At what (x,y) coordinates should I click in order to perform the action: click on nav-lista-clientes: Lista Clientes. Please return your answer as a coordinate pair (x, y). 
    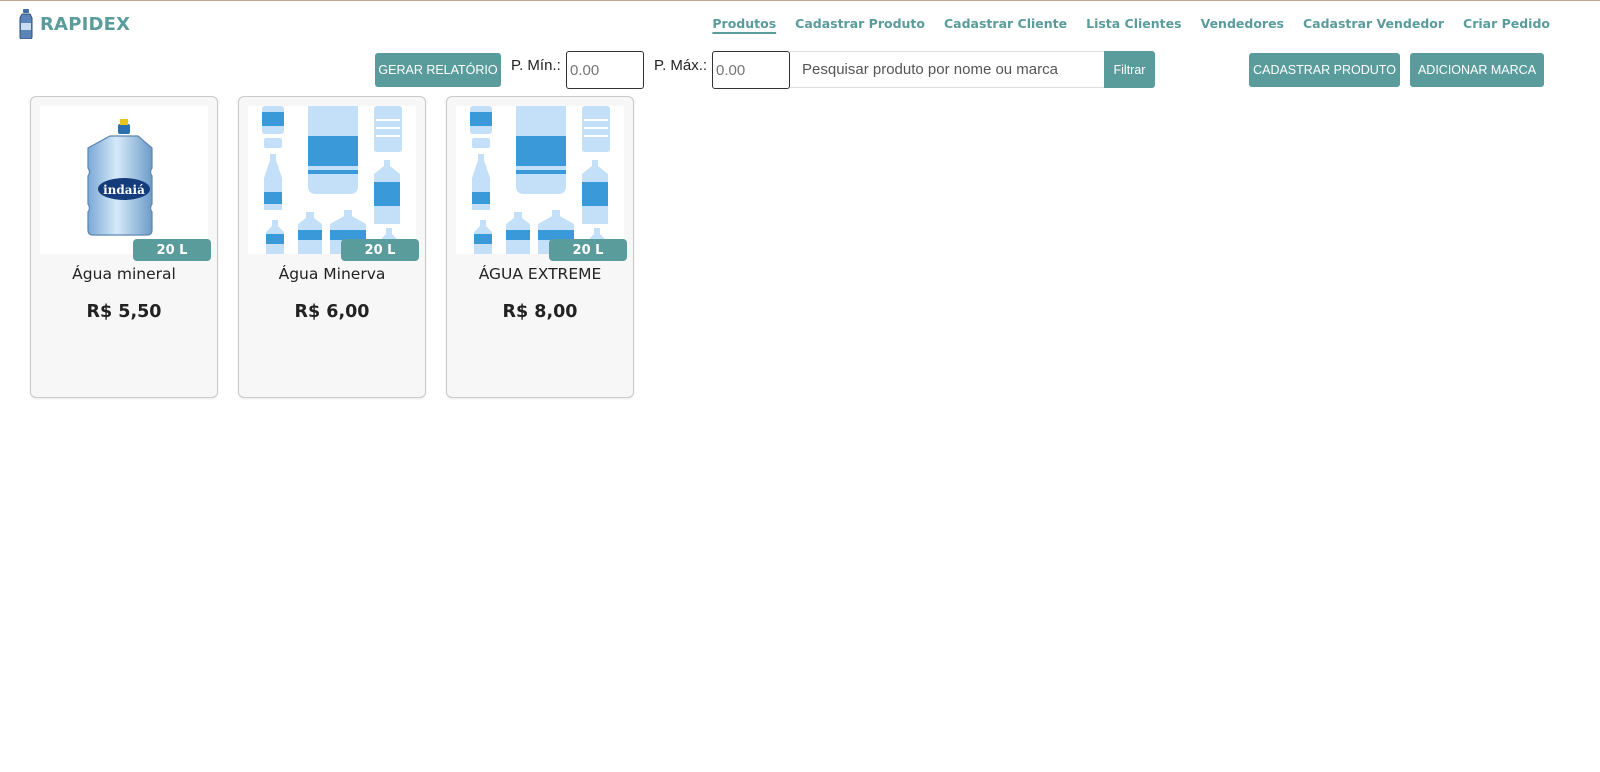
    Looking at the image, I should click on (1133, 23).